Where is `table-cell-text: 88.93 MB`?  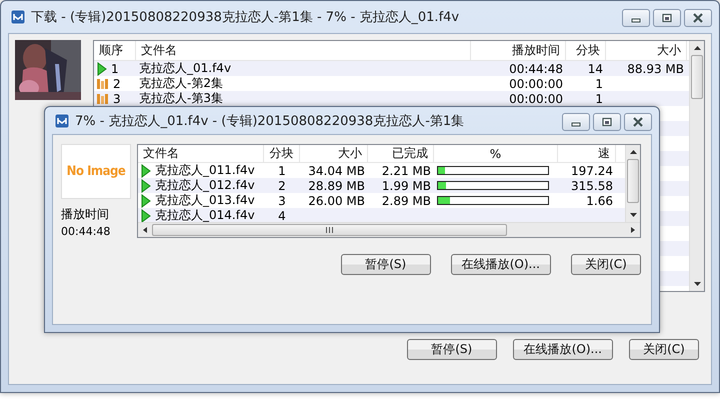 table-cell-text: 88.93 MB is located at coordinates (655, 68).